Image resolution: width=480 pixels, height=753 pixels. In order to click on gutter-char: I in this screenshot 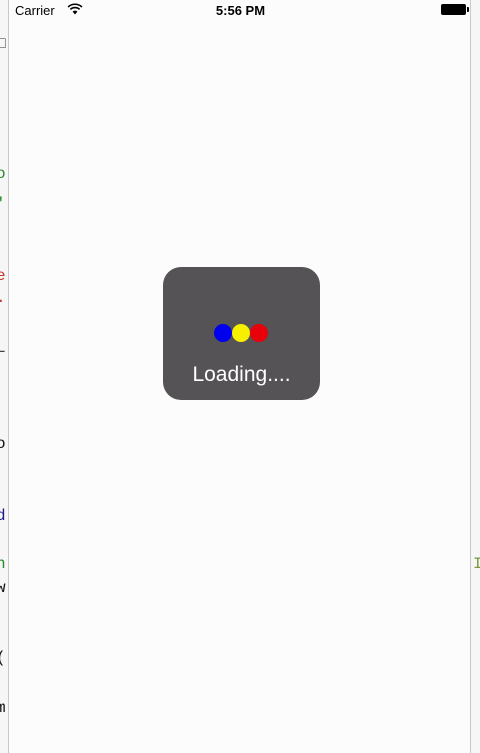, I will do `click(476, 564)`.